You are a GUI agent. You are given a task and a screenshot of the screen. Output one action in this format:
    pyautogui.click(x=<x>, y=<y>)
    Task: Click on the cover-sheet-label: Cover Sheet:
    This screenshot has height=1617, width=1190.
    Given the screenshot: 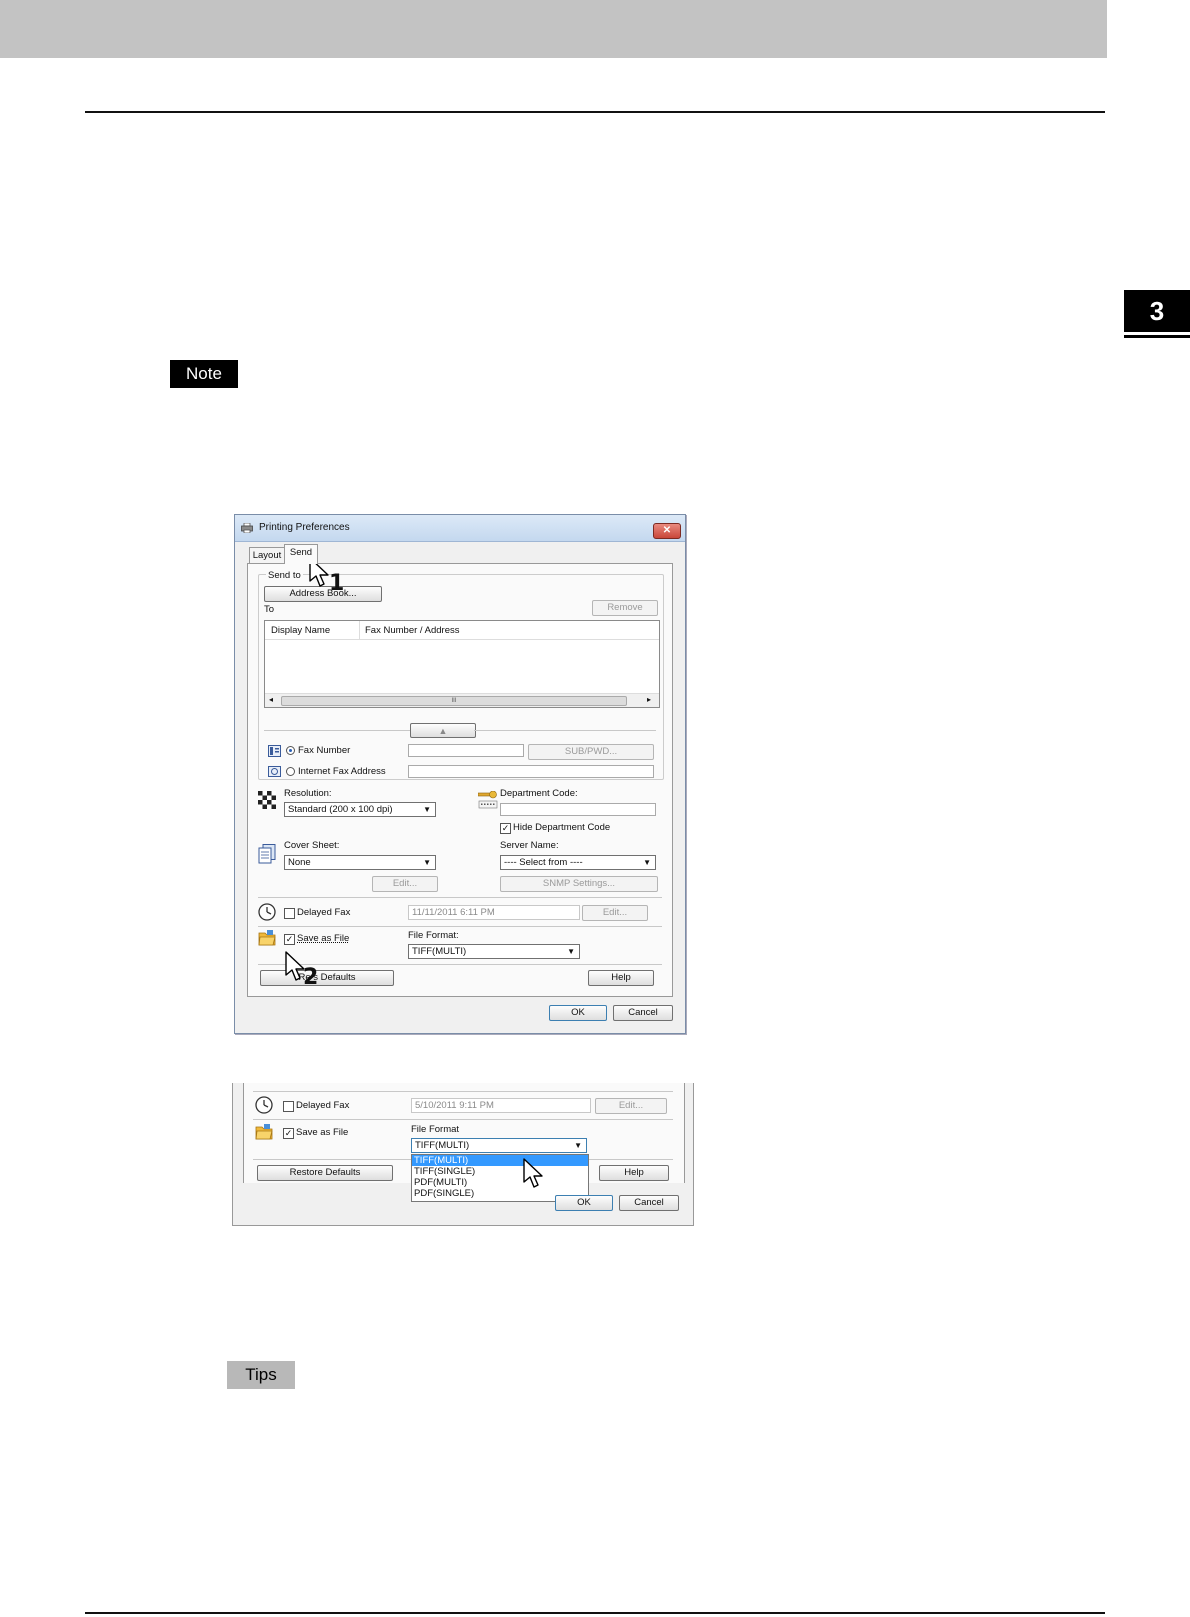 What is the action you would take?
    pyautogui.click(x=312, y=845)
    